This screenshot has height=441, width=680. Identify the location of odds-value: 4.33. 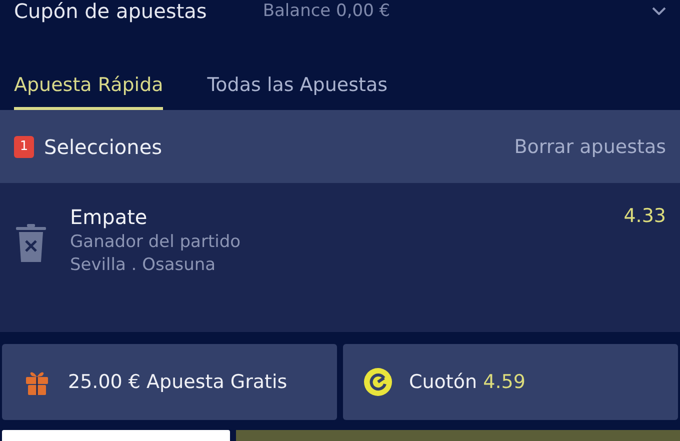
(645, 217).